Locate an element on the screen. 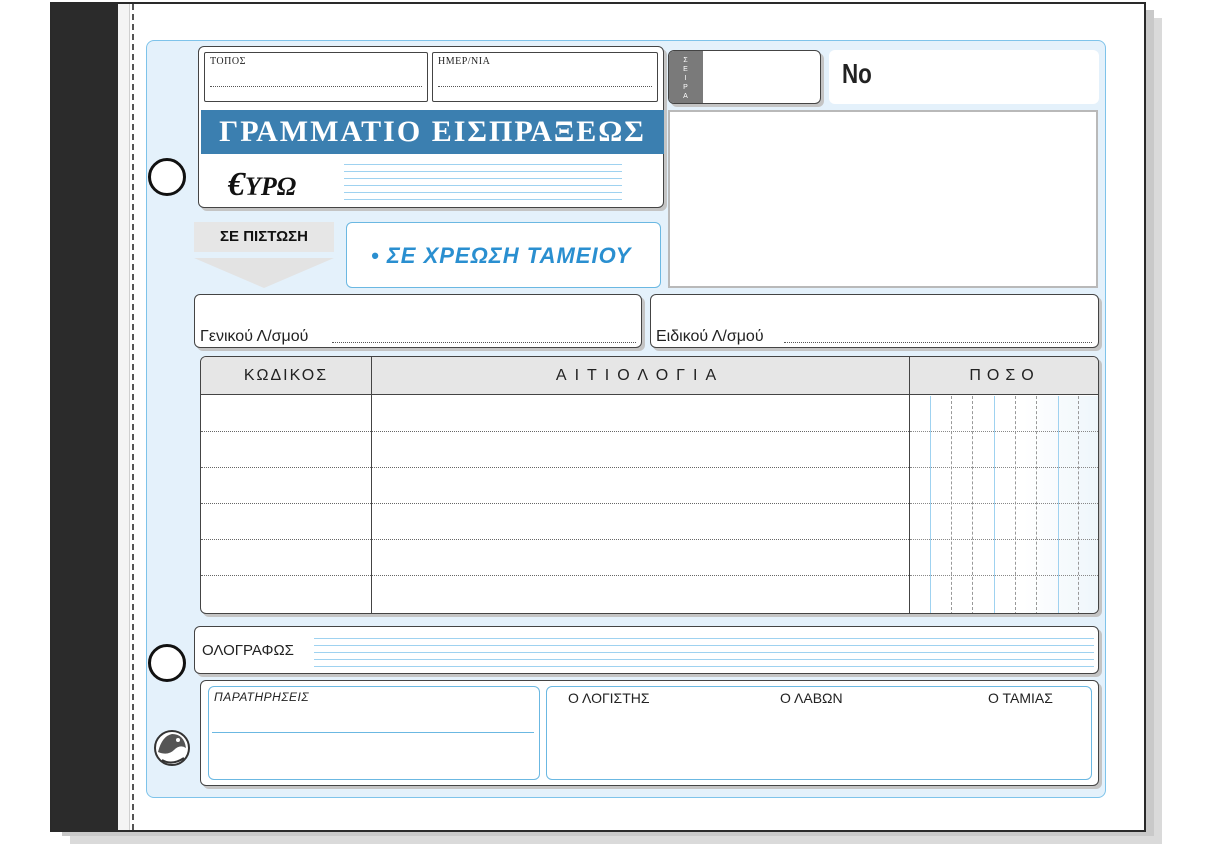  binding-spine is located at coordinates (85, 417).